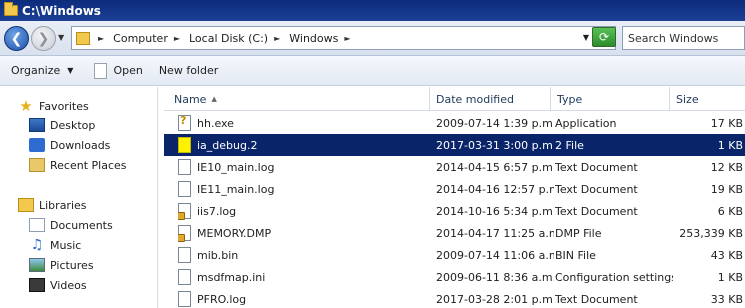 Image resolution: width=745 pixels, height=308 pixels. I want to click on new-folder-button: New folder, so click(188, 70).